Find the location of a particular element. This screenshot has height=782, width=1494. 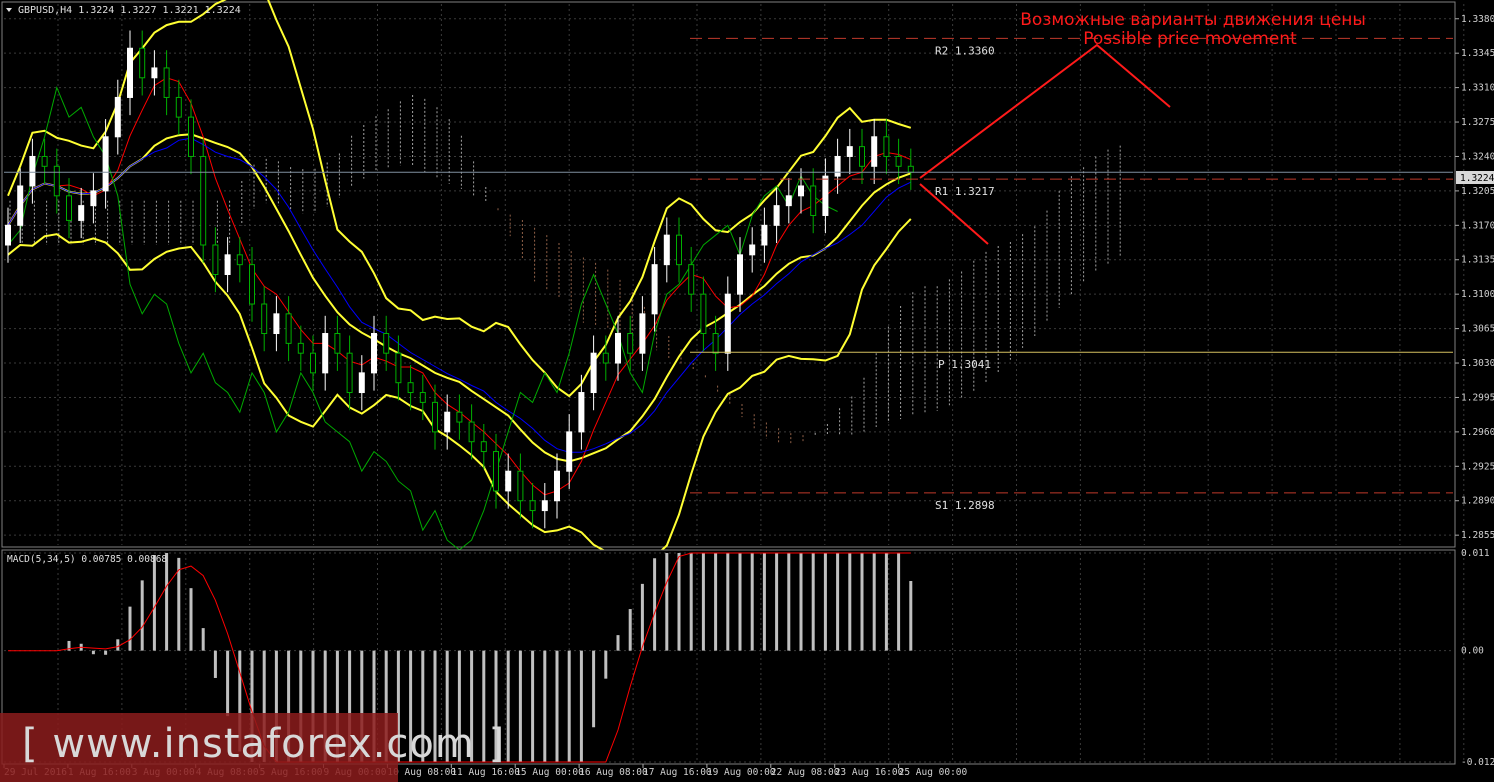

x-tick-label: 19 Aug 00:00 is located at coordinates (741, 772).